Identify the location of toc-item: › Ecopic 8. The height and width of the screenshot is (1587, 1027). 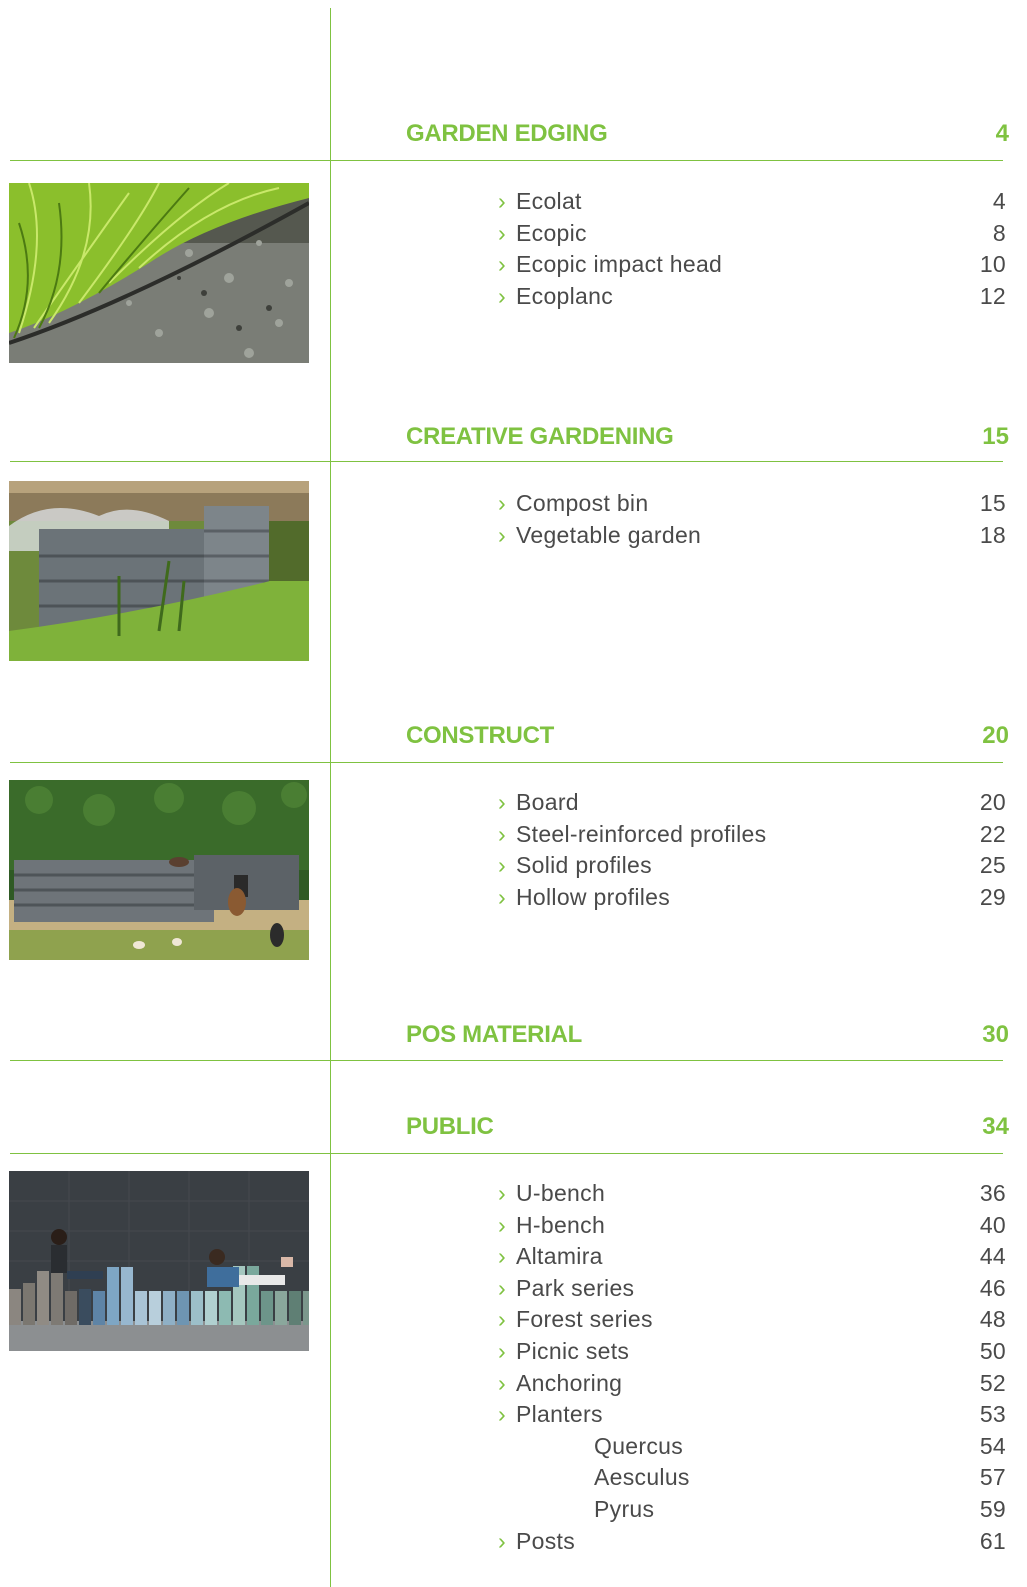
(753, 234).